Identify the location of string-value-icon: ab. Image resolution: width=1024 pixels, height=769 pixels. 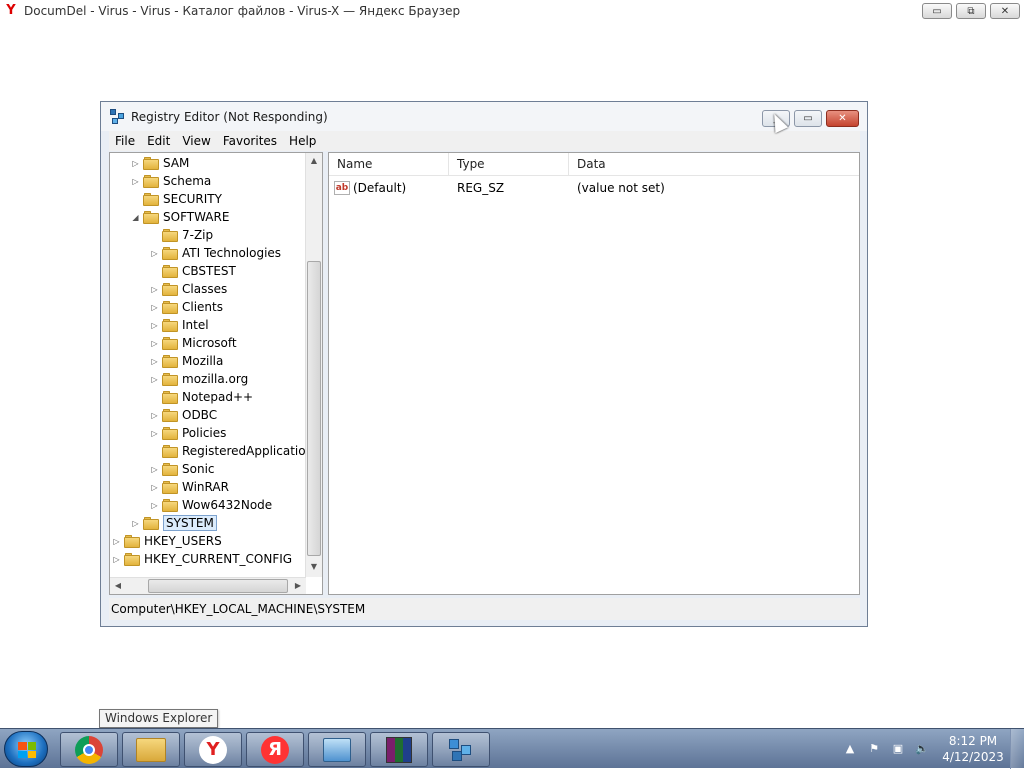
(342, 187).